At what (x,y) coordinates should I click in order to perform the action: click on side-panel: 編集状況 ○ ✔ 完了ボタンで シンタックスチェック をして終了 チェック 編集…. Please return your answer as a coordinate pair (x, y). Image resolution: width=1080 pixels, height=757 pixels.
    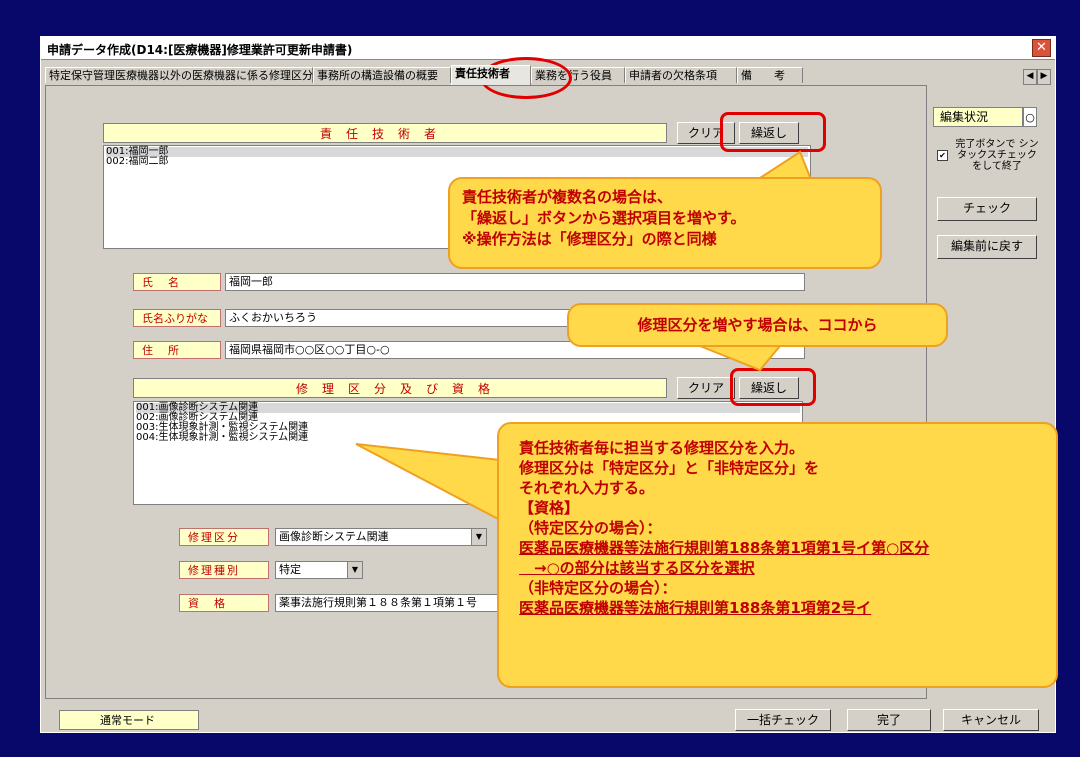
    Looking at the image, I should click on (988, 183).